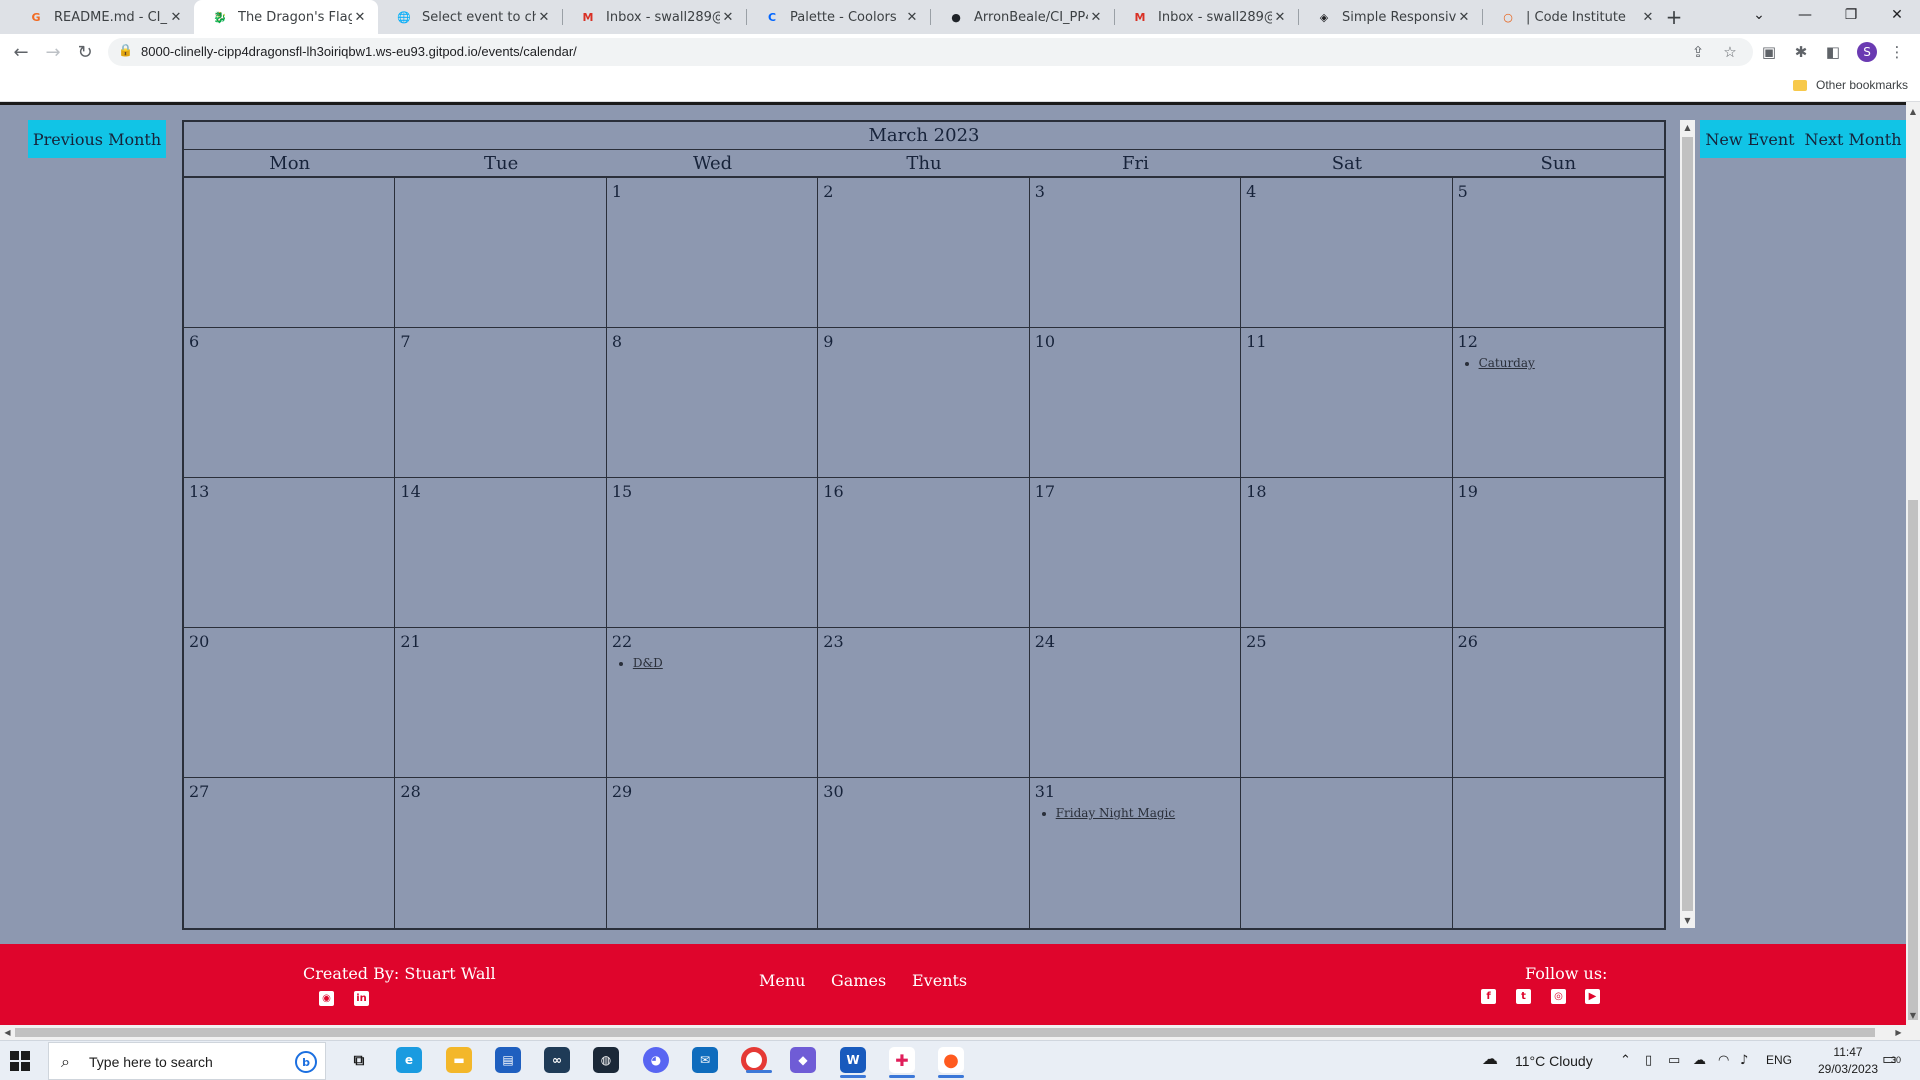  I want to click on event-link: Caturday, so click(1507, 363).